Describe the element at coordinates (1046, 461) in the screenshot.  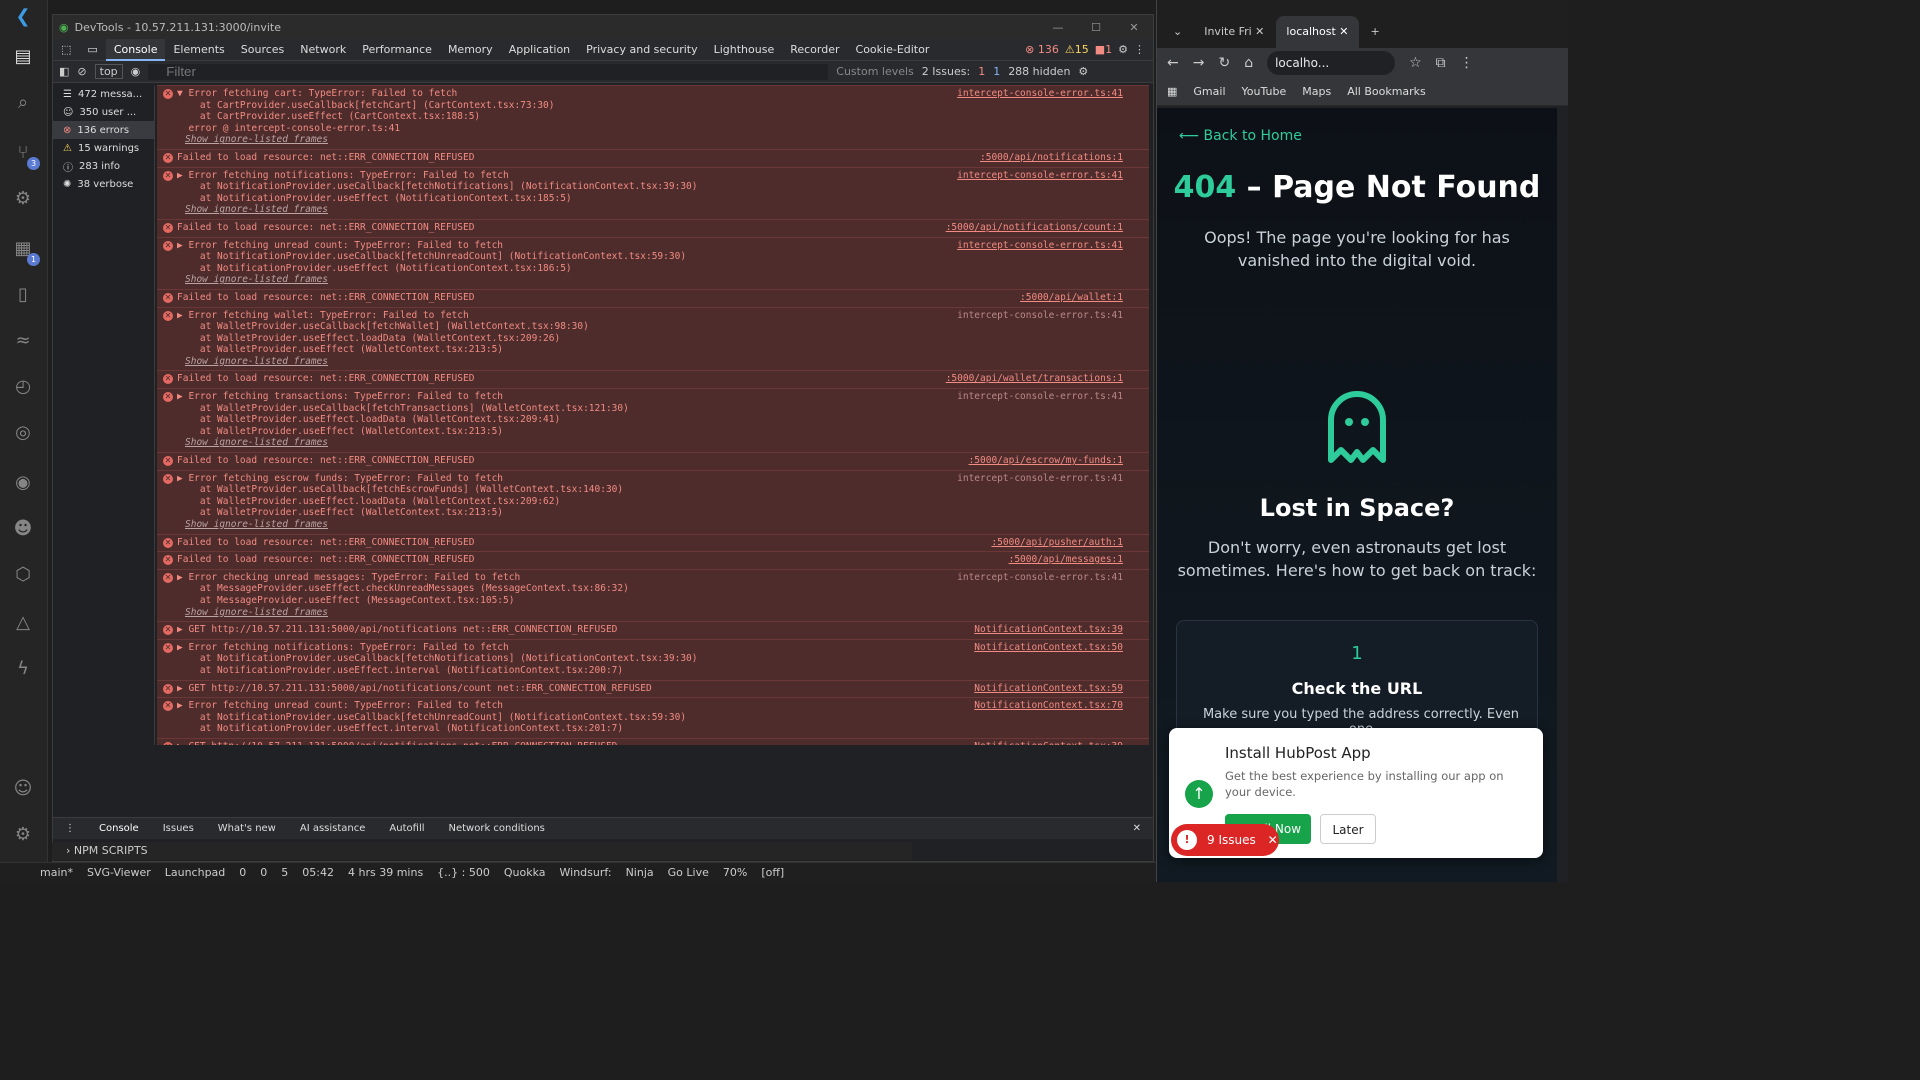
I see `source-link: :5000/api/escrow/my-funds:1` at that location.